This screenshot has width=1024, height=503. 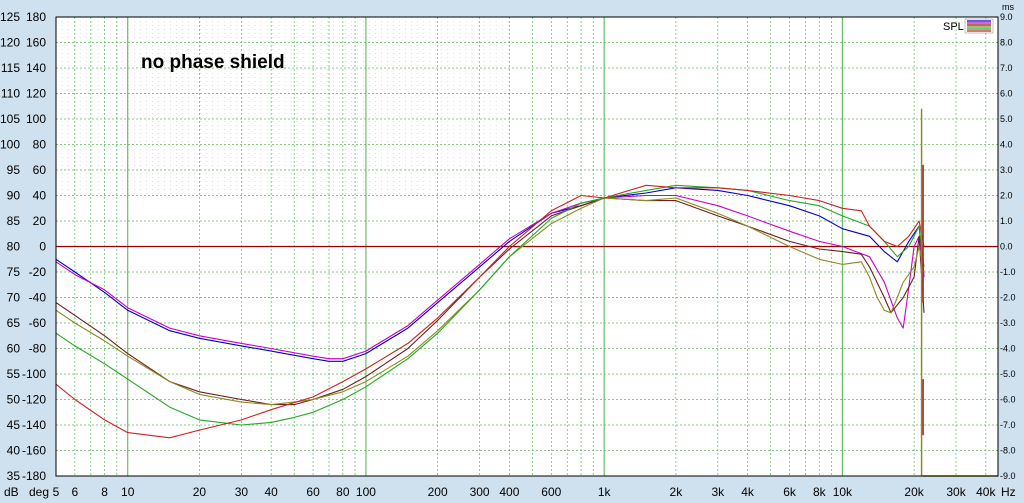 What do you see at coordinates (34, 451) in the screenshot?
I see `deg-tick-label: -160` at bounding box center [34, 451].